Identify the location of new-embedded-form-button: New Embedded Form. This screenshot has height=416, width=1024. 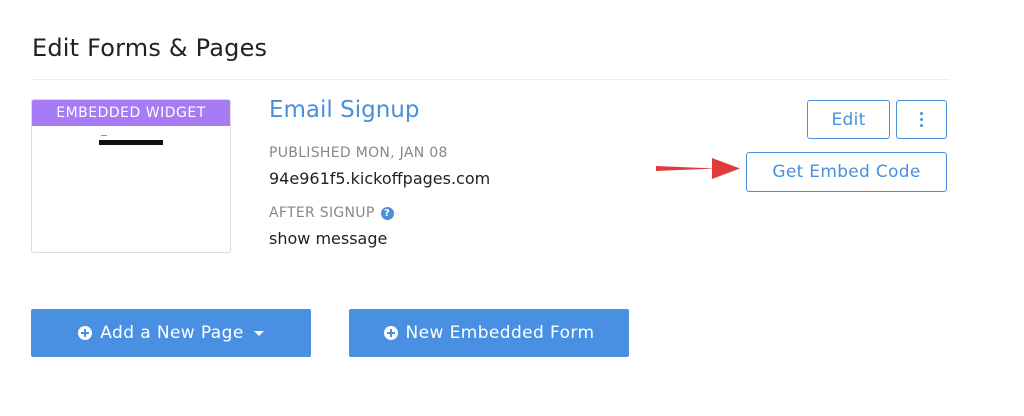
(489, 333).